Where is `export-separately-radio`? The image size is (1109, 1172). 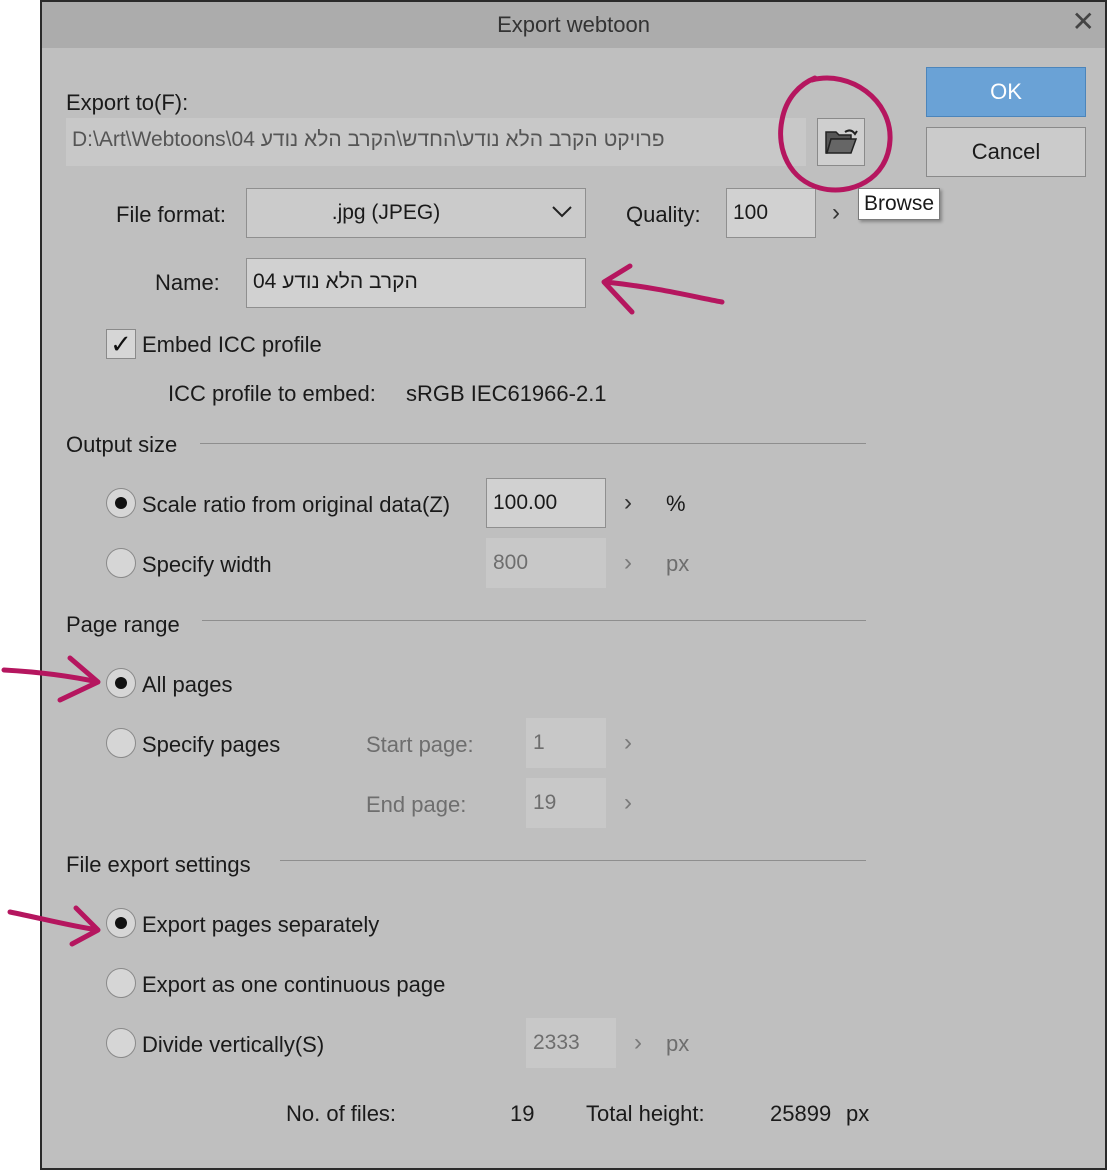
export-separately-radio is located at coordinates (121, 923).